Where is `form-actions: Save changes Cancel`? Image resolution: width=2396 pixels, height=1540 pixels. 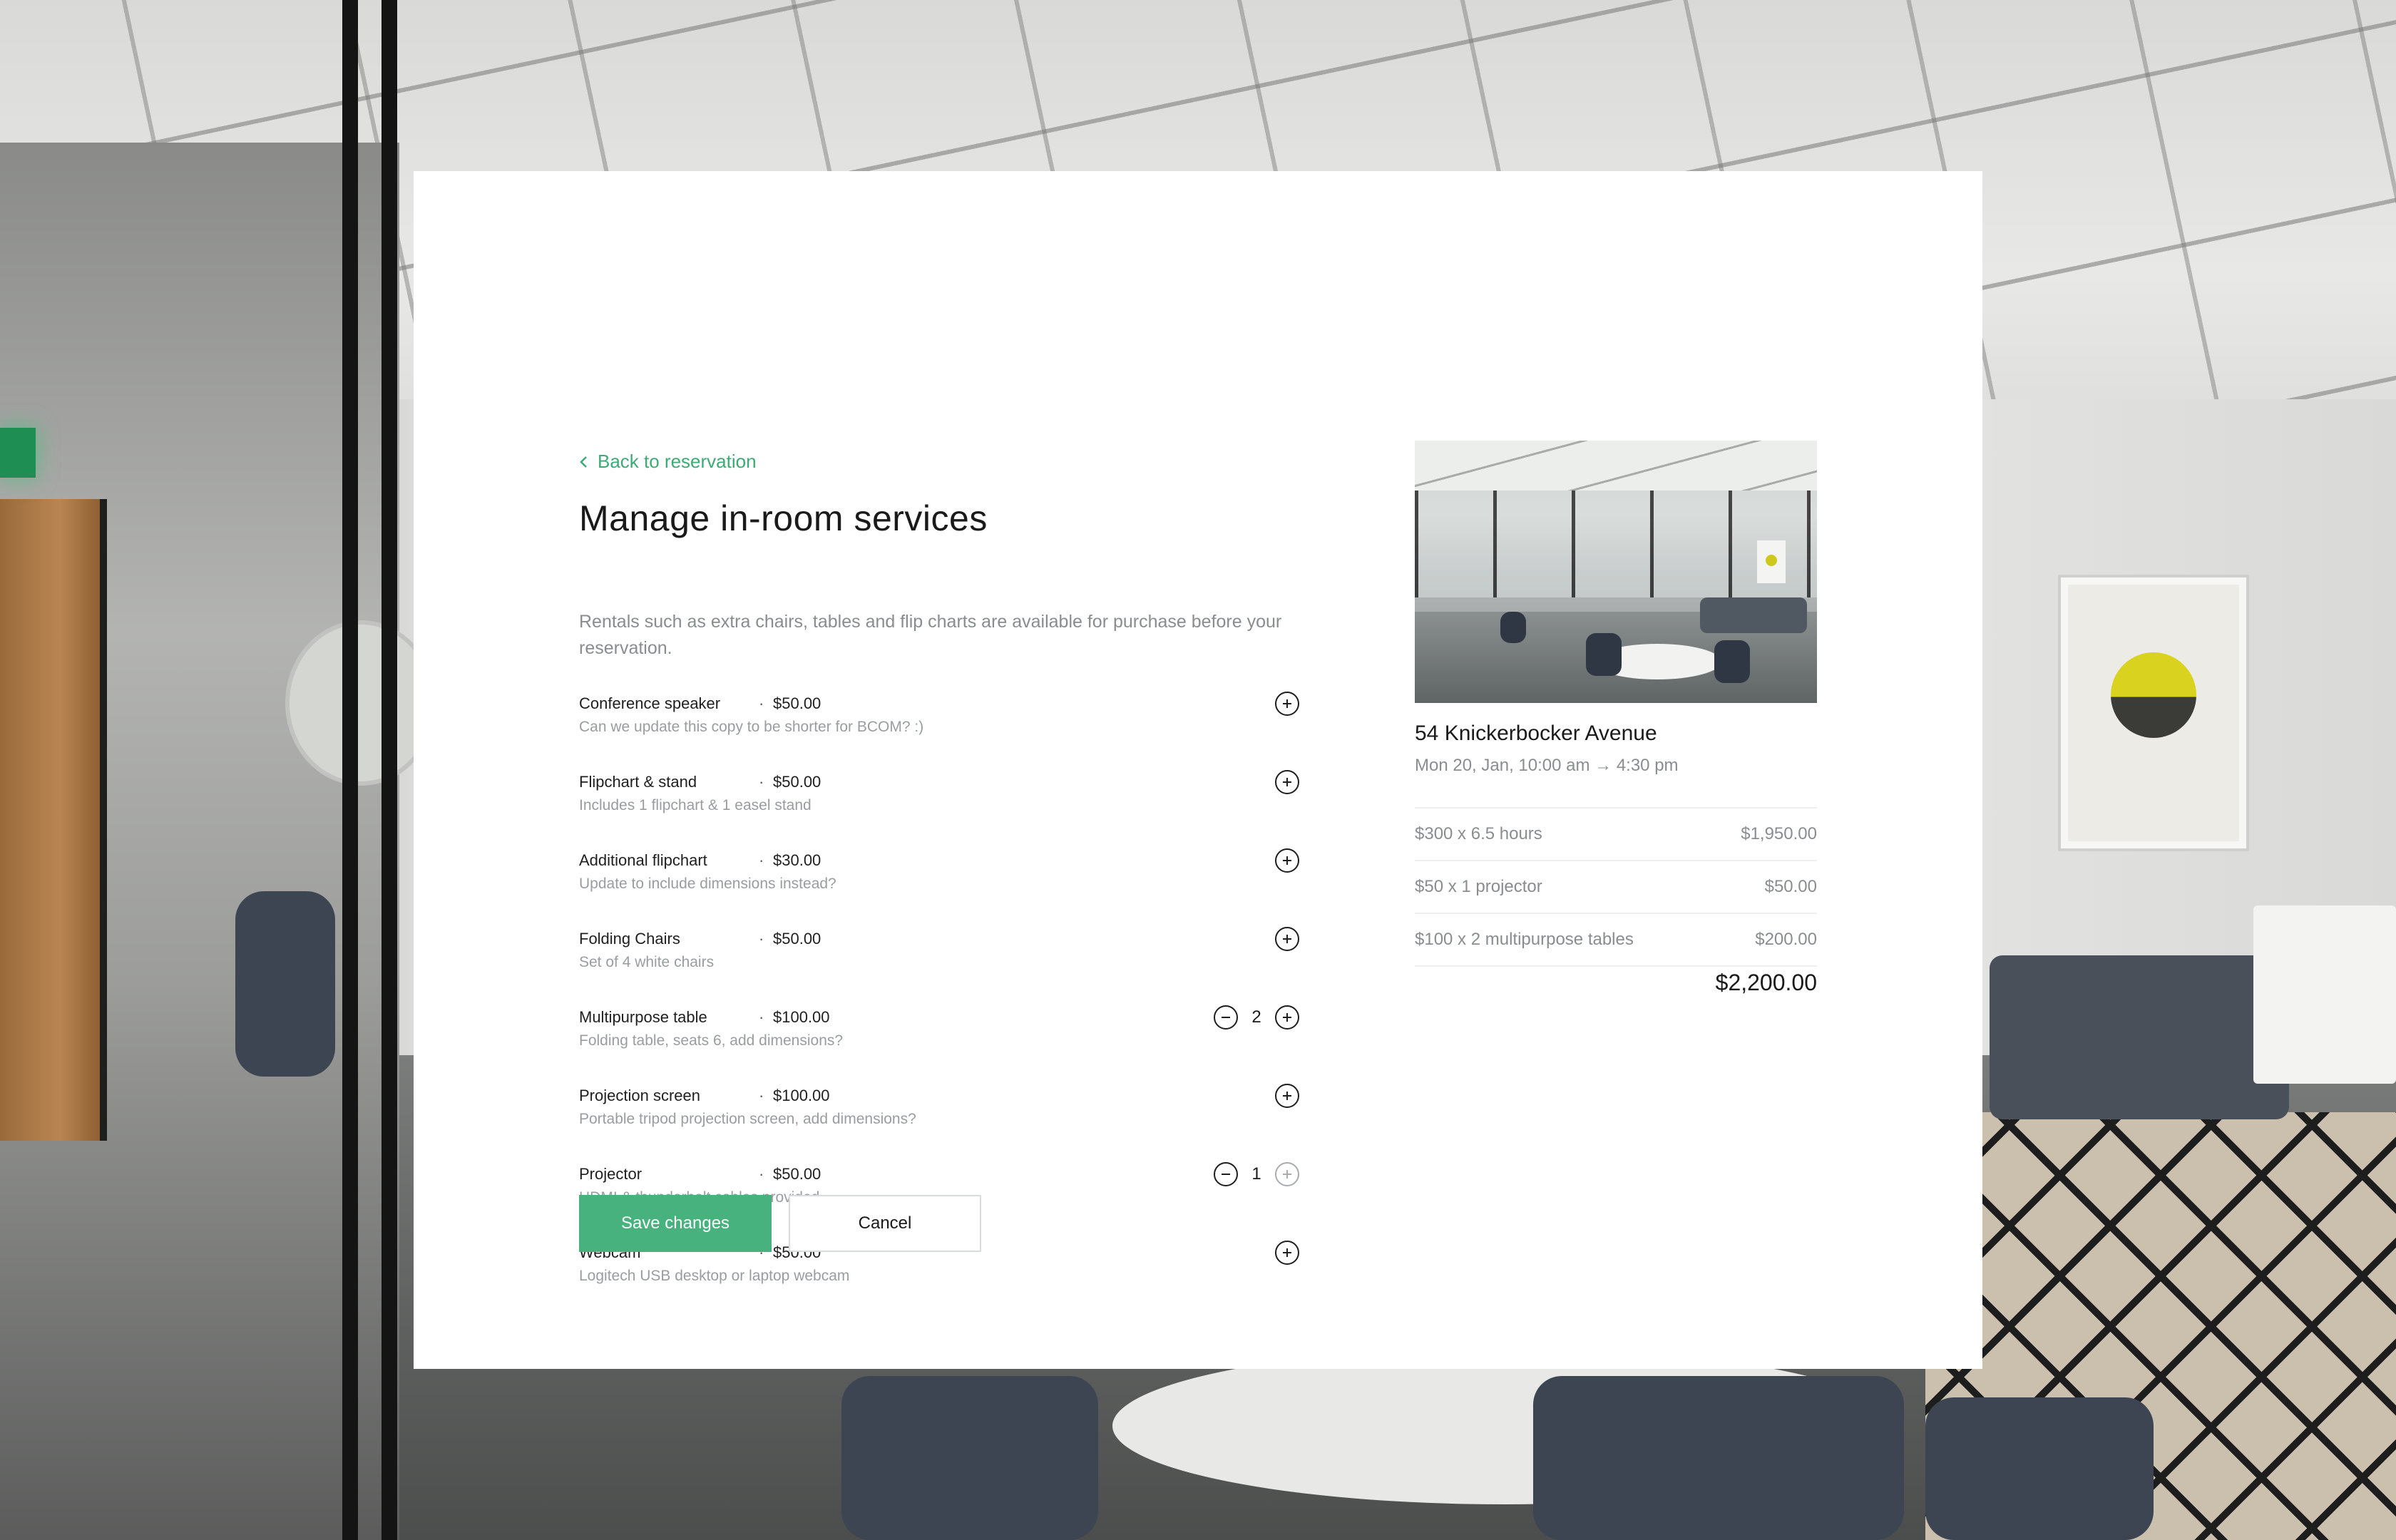 form-actions: Save changes Cancel is located at coordinates (780, 1223).